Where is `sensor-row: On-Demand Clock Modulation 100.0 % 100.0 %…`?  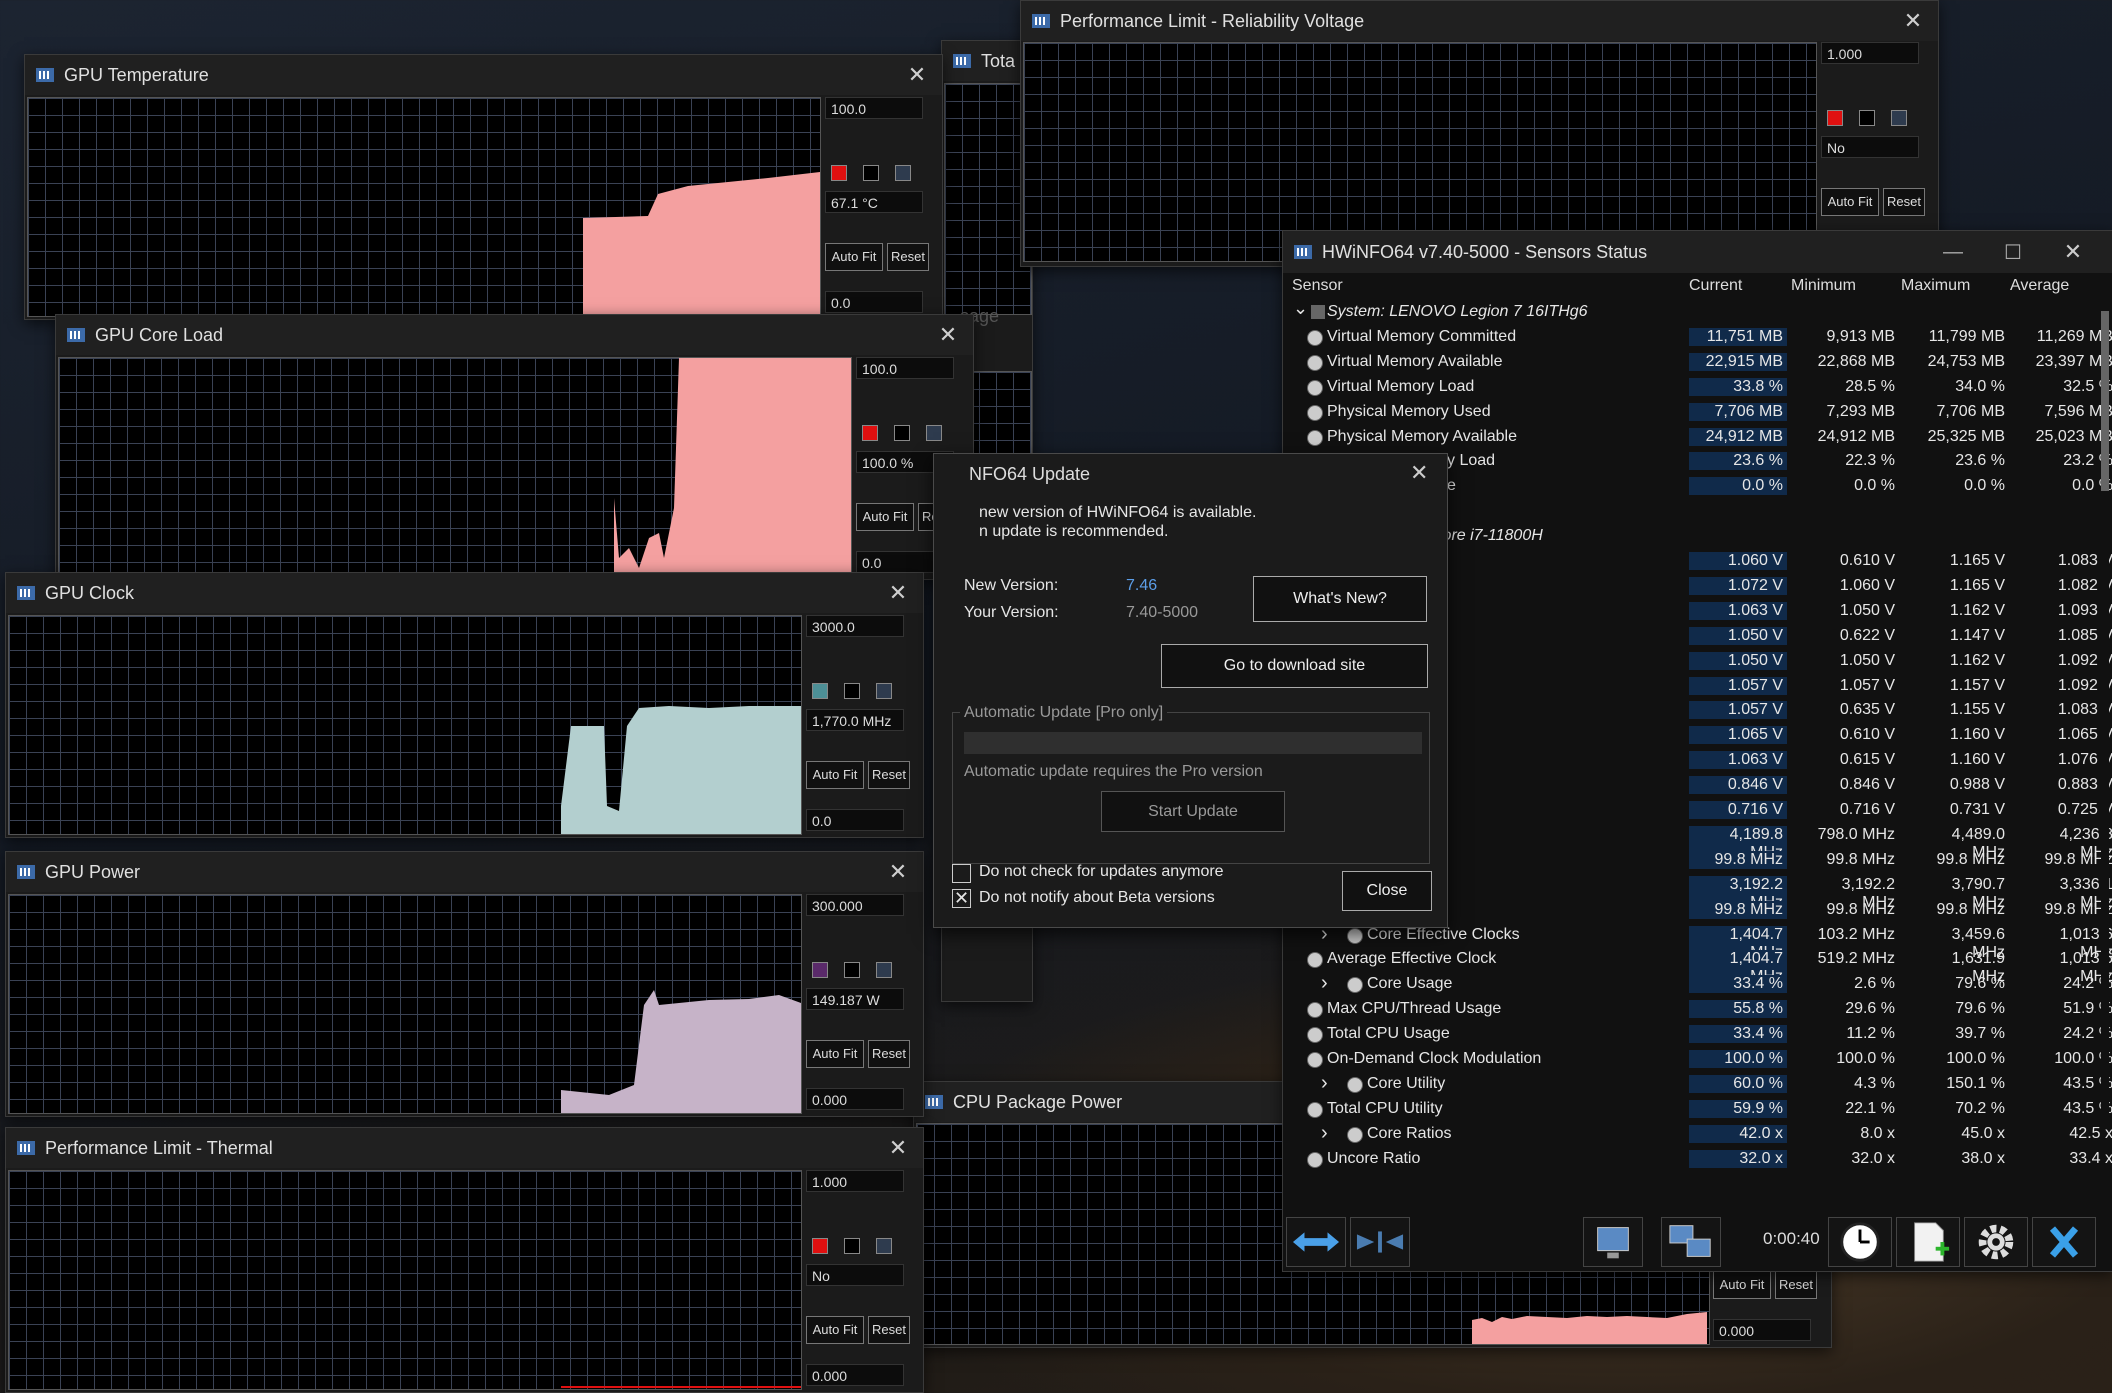
sensor-row: On-Demand Clock Modulation 100.0 % 100.0 %… is located at coordinates (1697, 1059).